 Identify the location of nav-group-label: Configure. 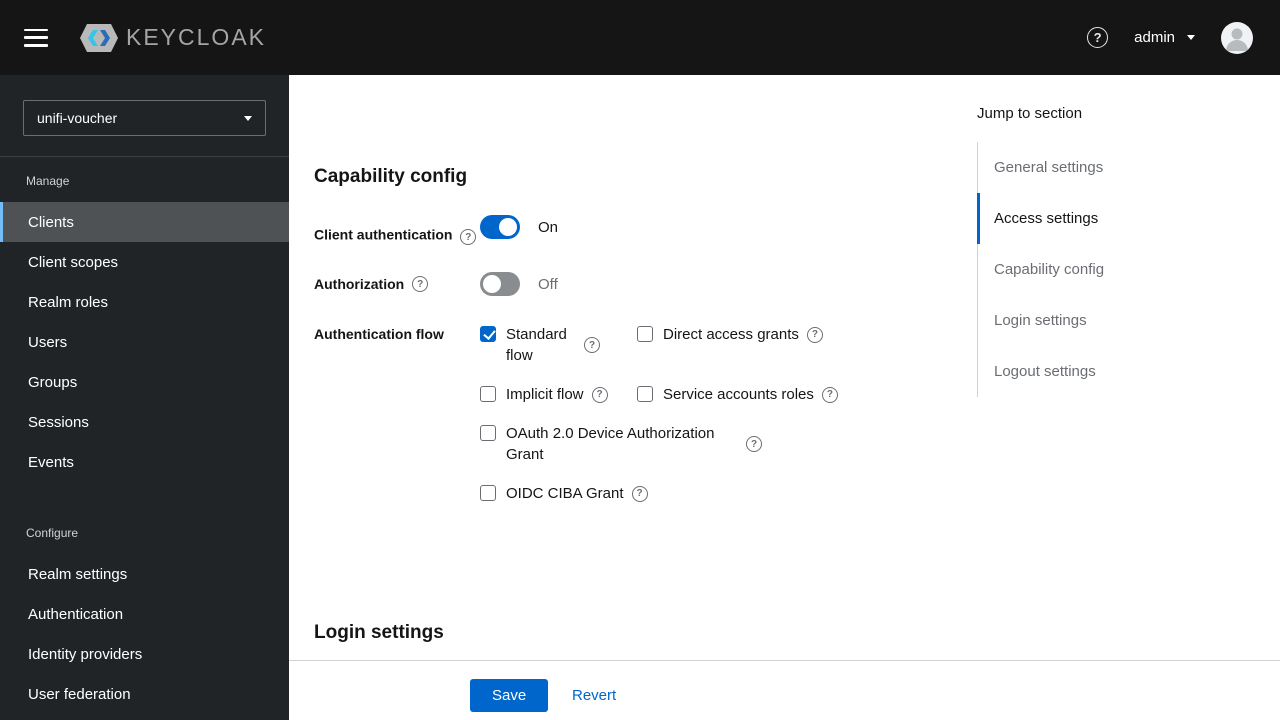
(52, 533).